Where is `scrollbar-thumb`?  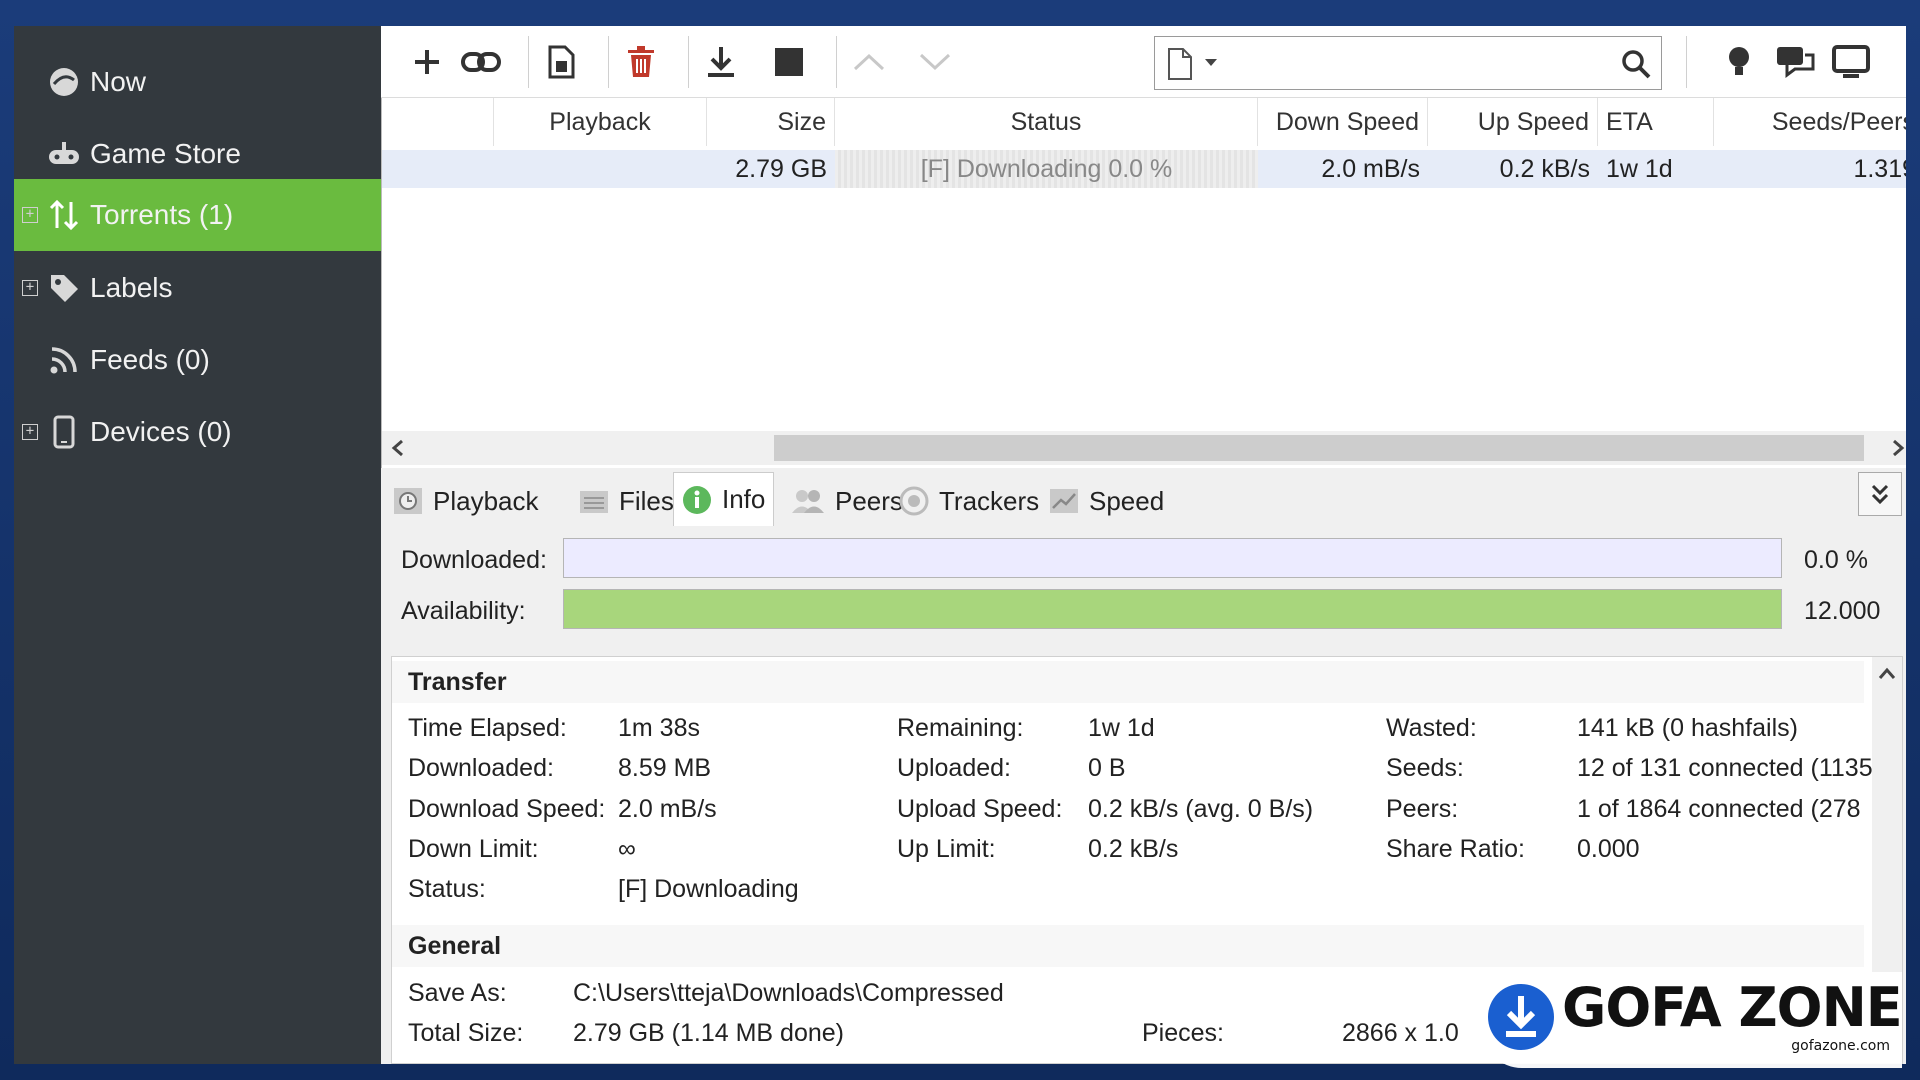
scrollbar-thumb is located at coordinates (1319, 448).